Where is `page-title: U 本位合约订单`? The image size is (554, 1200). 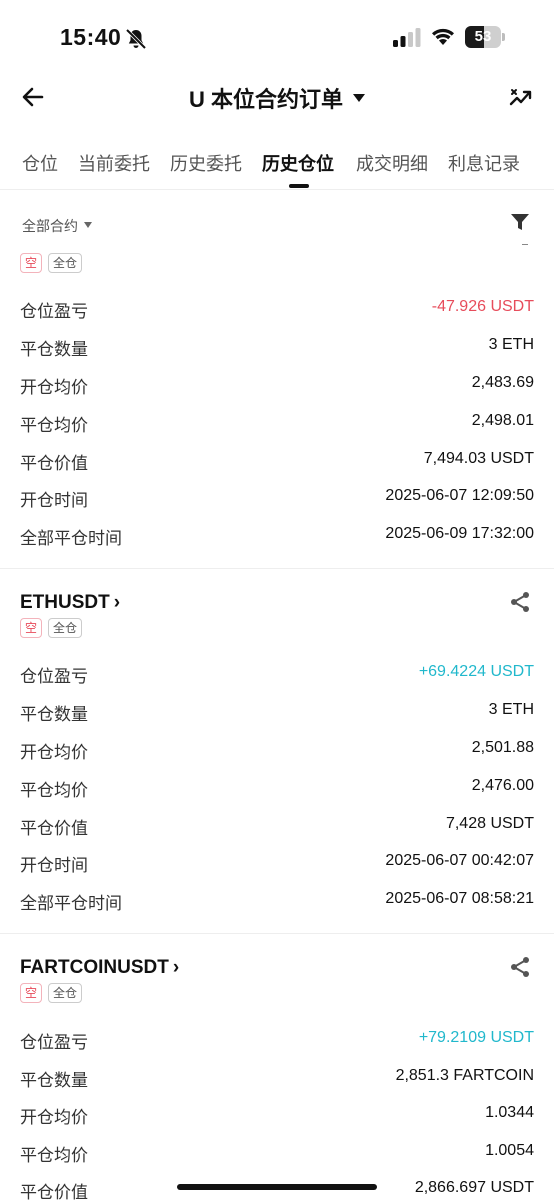
page-title: U 本位合约订单 is located at coordinates (277, 98).